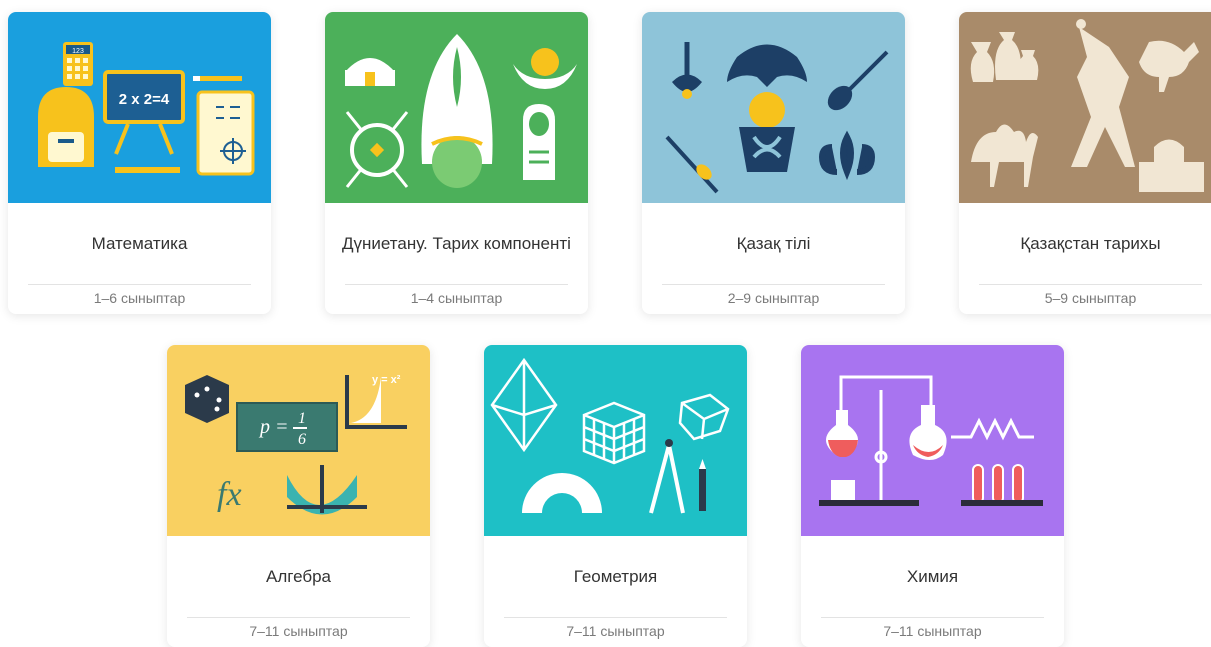 This screenshot has height=647, width=1211. Describe the element at coordinates (615, 440) in the screenshot. I see `geometry-illustration` at that location.